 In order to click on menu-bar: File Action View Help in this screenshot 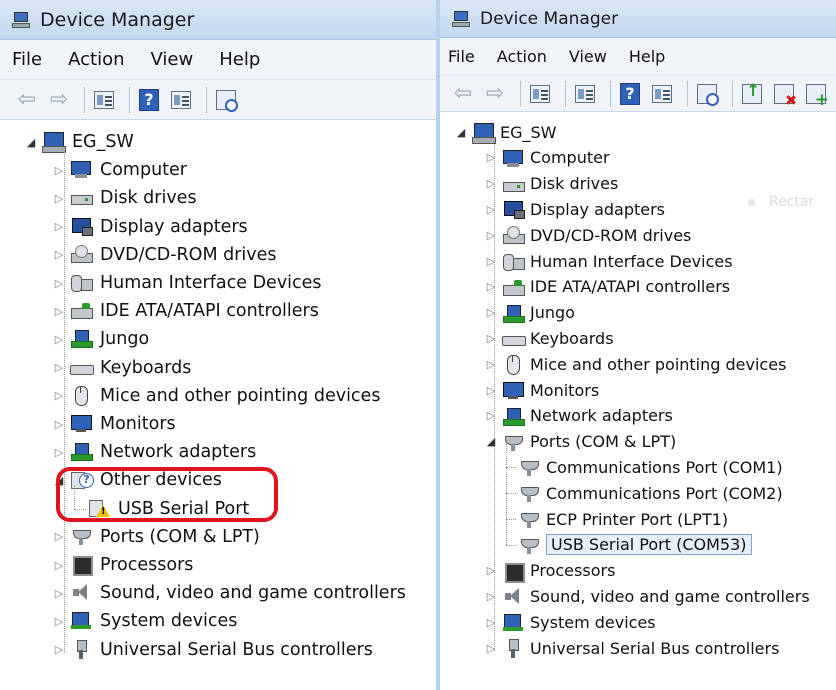, I will do `click(638, 57)`.